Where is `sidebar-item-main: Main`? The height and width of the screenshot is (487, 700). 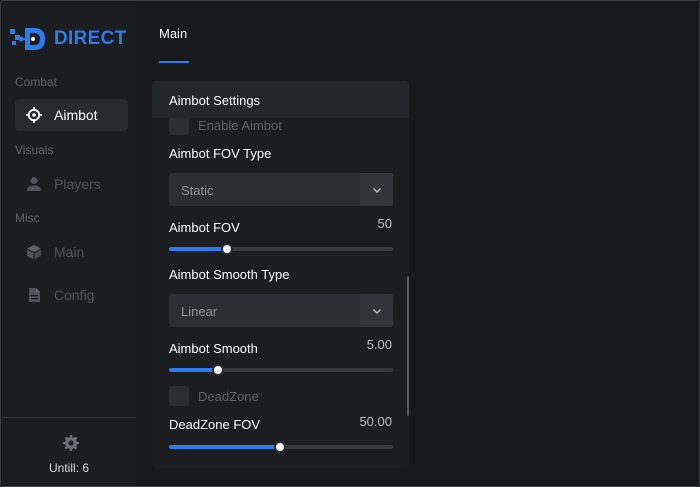
sidebar-item-main: Main is located at coordinates (71, 252).